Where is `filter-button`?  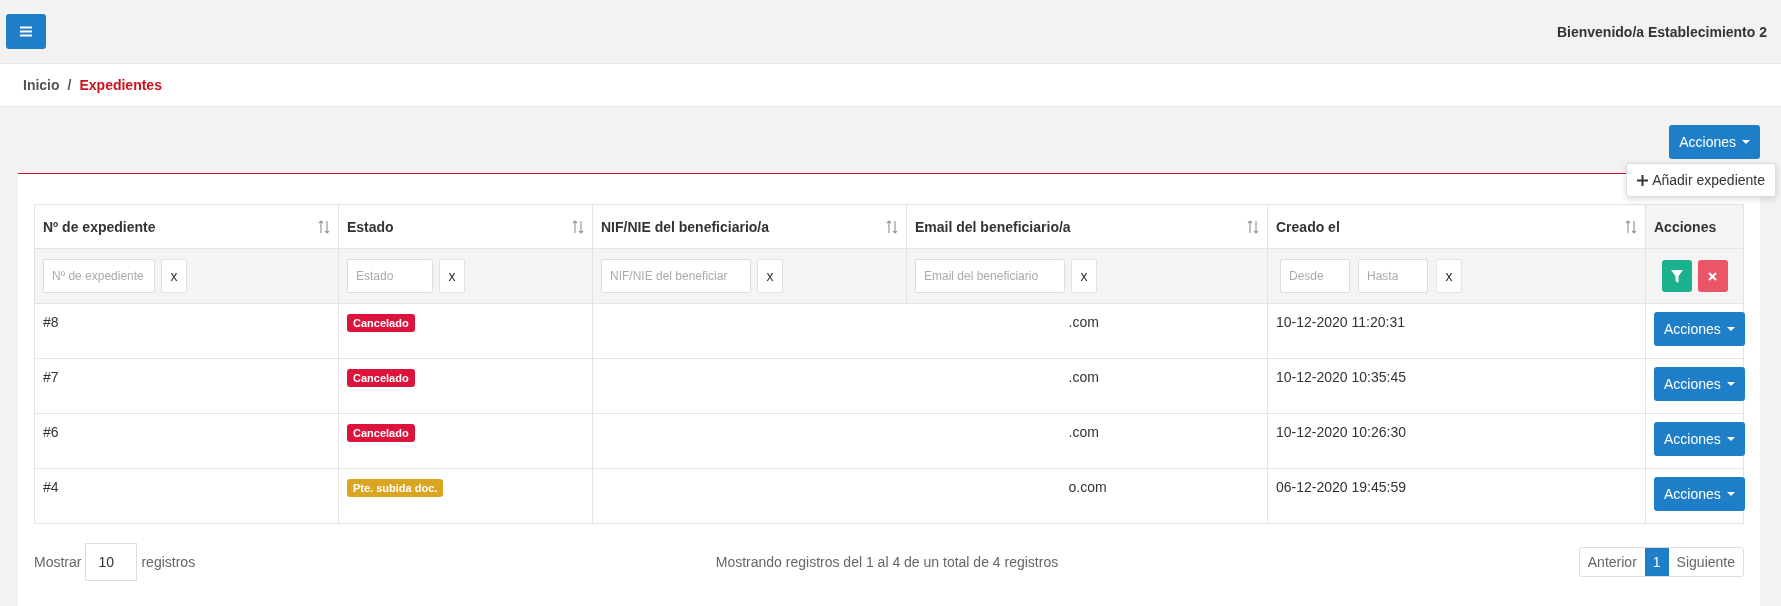
filter-button is located at coordinates (1676, 276).